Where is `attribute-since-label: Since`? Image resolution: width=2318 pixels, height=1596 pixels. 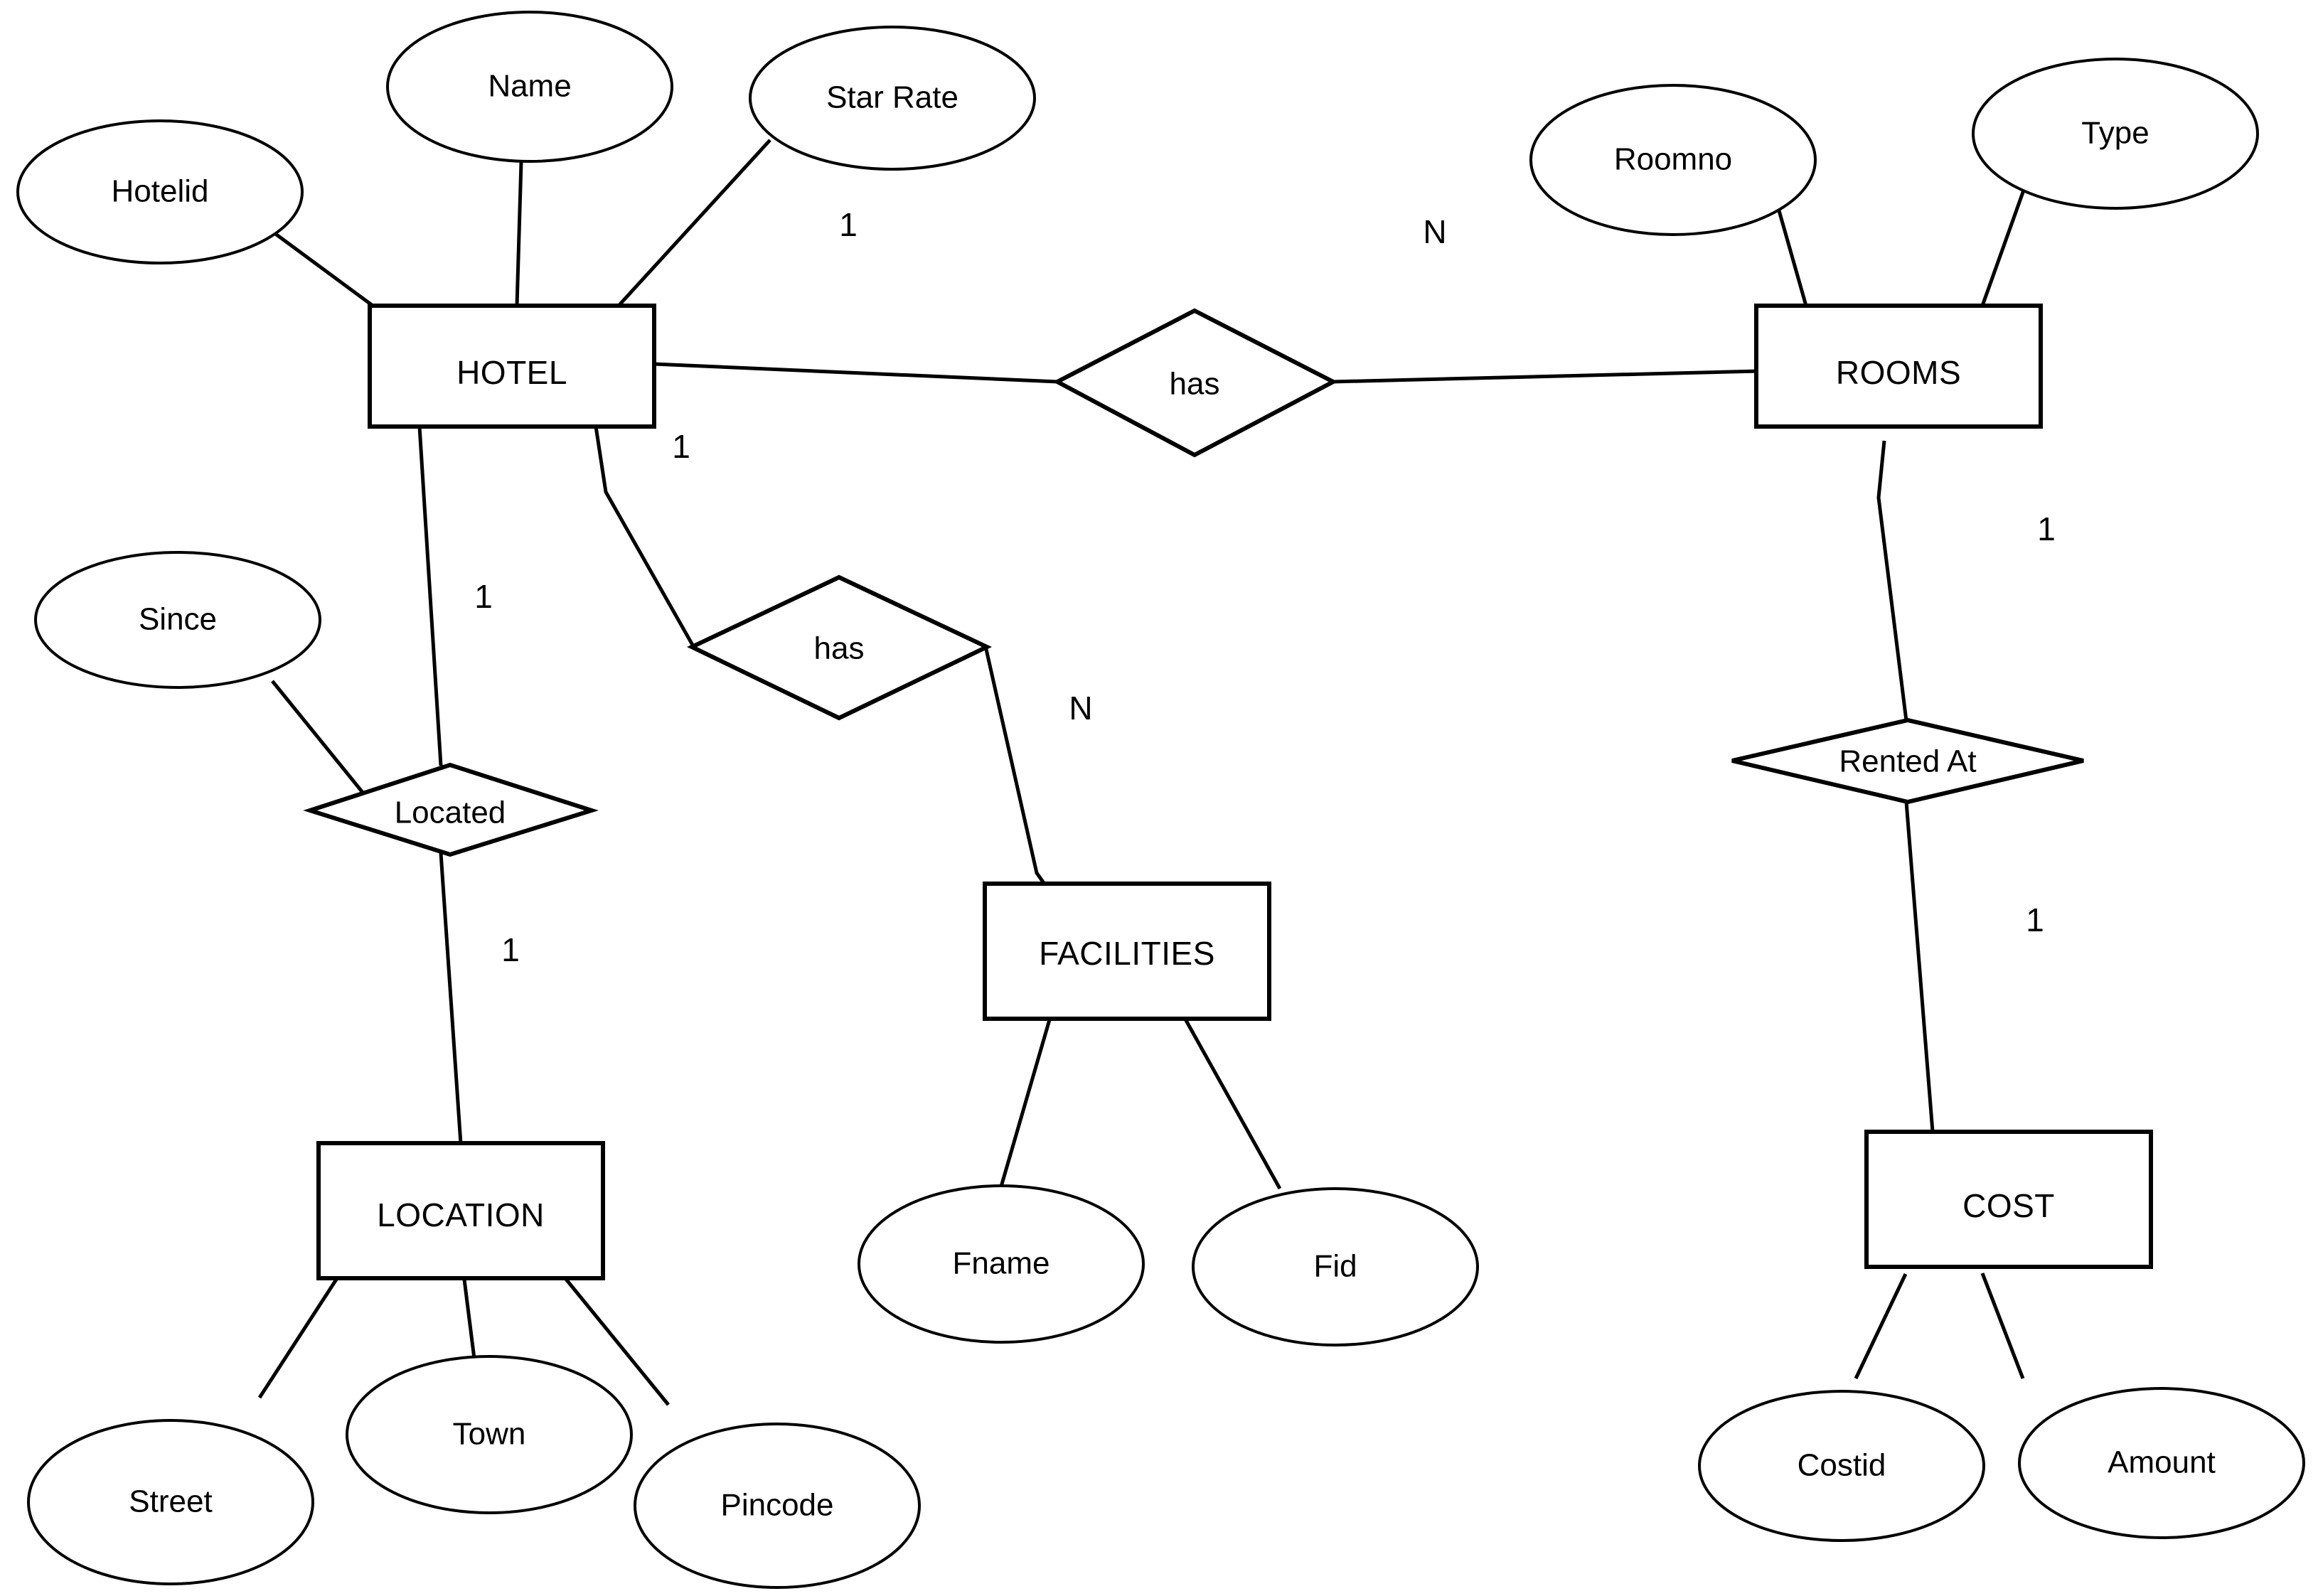
attribute-since-label: Since is located at coordinates (178, 619).